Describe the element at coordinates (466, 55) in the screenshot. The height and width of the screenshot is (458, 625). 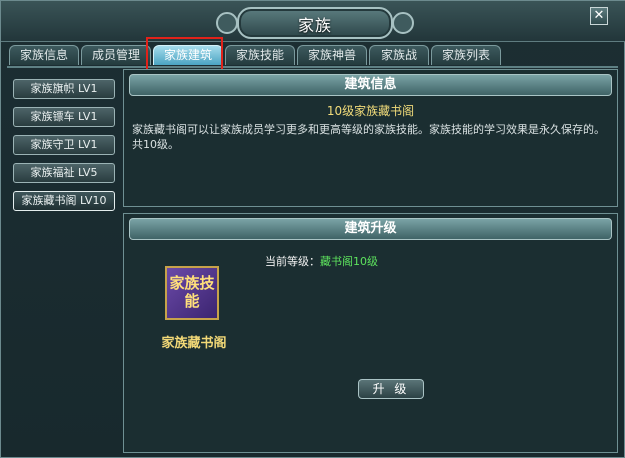
I see `tab-family-list: 家族列表` at that location.